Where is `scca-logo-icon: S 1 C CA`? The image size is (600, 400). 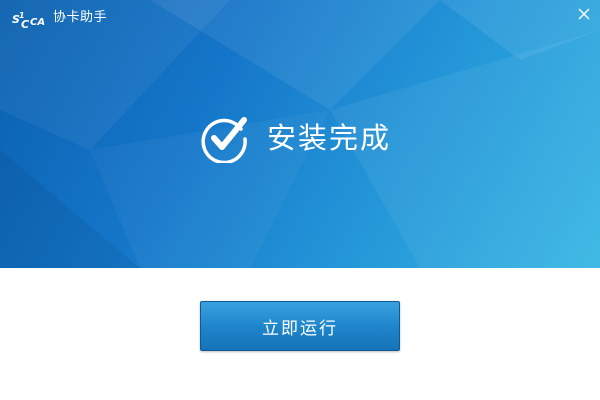 scca-logo-icon: S 1 C CA is located at coordinates (29, 20).